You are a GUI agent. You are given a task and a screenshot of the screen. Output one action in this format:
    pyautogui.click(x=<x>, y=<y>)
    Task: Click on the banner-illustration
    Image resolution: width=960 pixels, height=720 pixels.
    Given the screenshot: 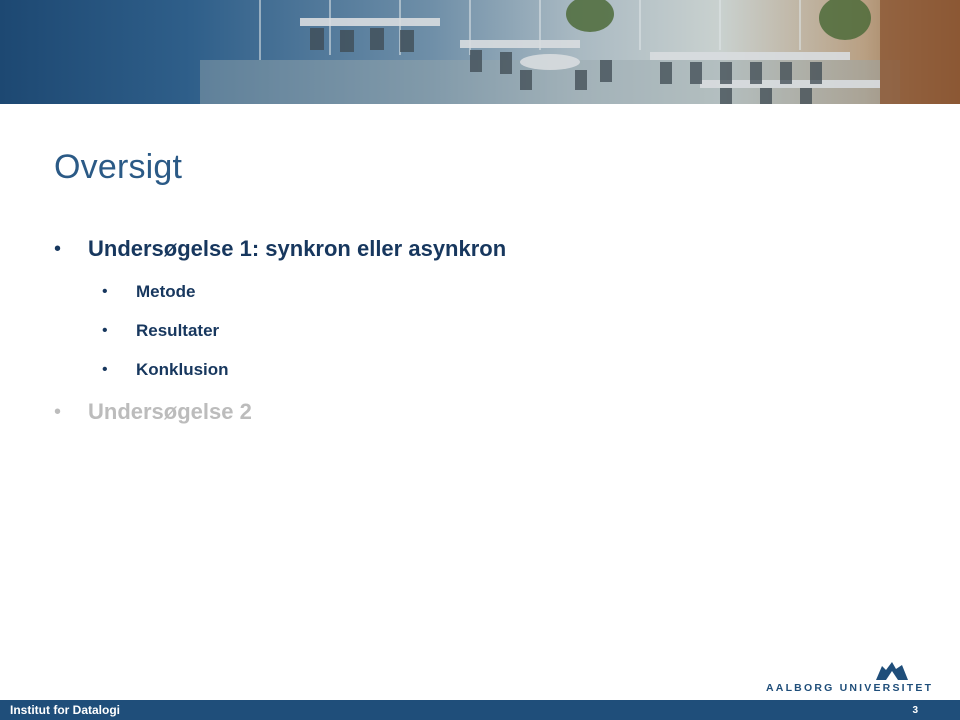 What is the action you would take?
    pyautogui.click(x=580, y=52)
    